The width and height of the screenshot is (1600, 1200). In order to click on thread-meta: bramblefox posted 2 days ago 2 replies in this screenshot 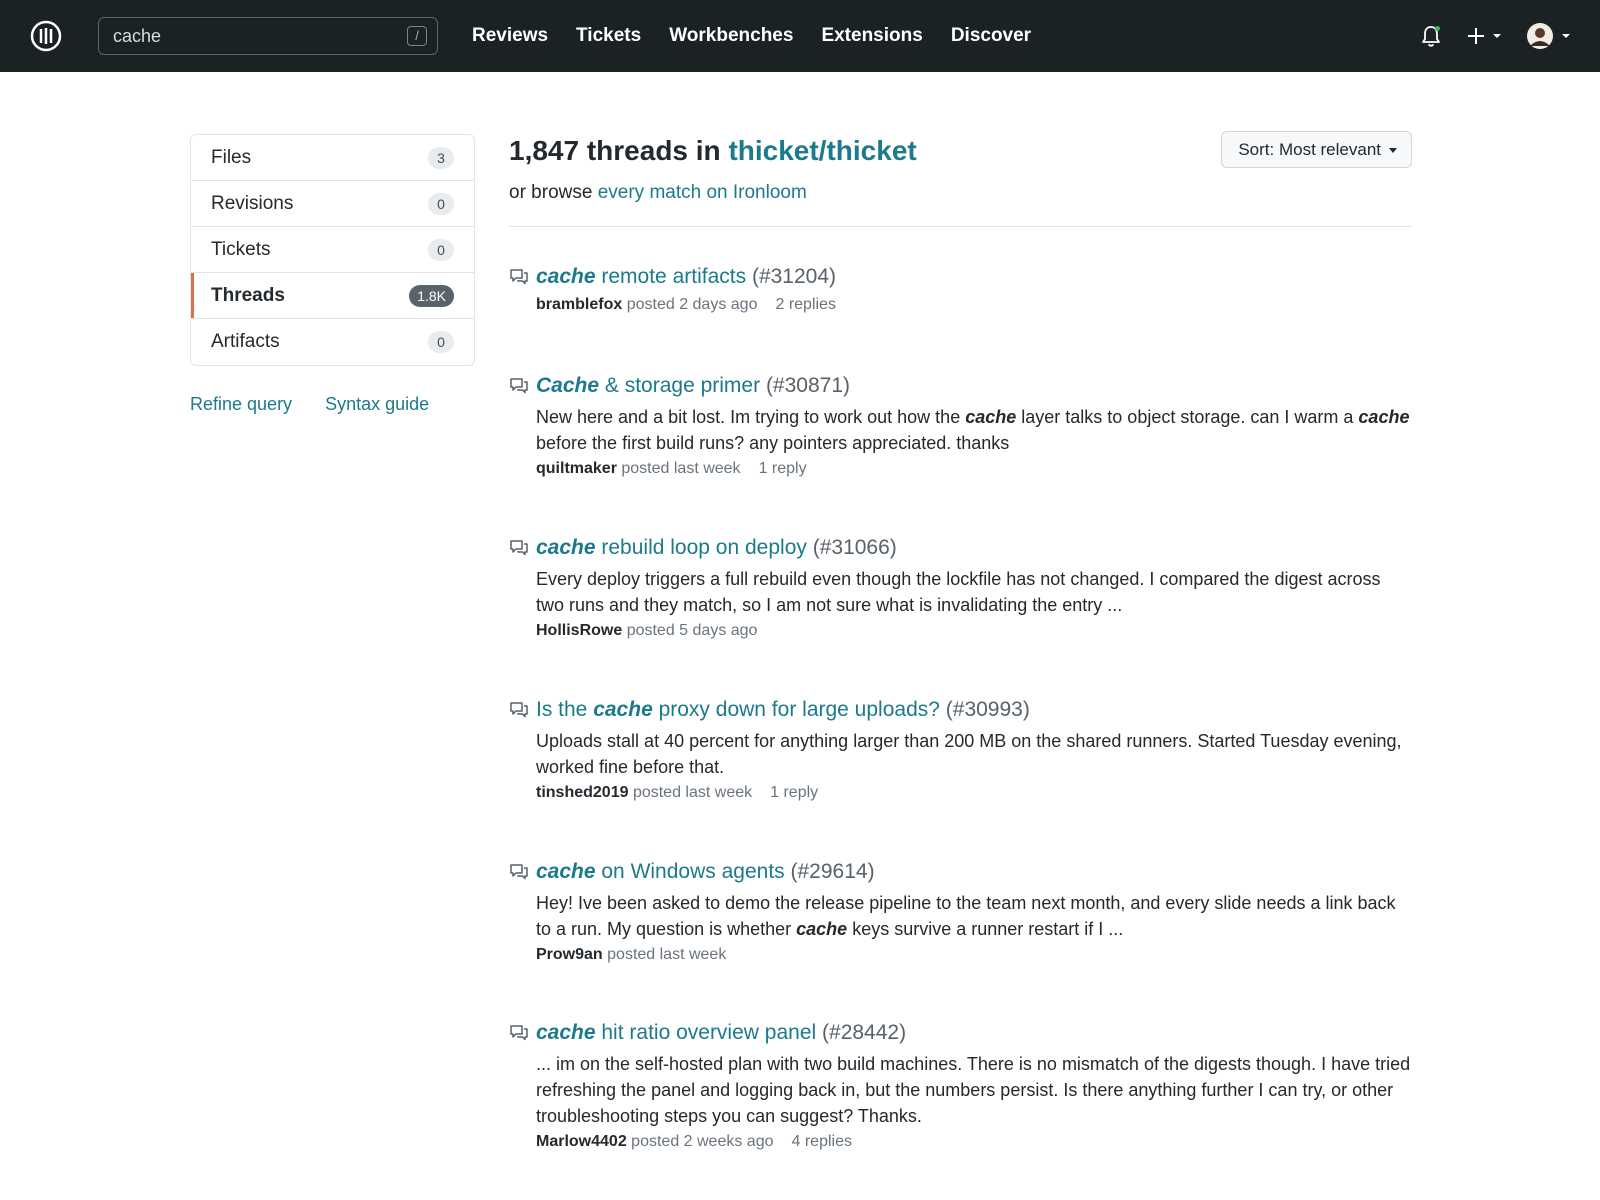, I will do `click(974, 305)`.